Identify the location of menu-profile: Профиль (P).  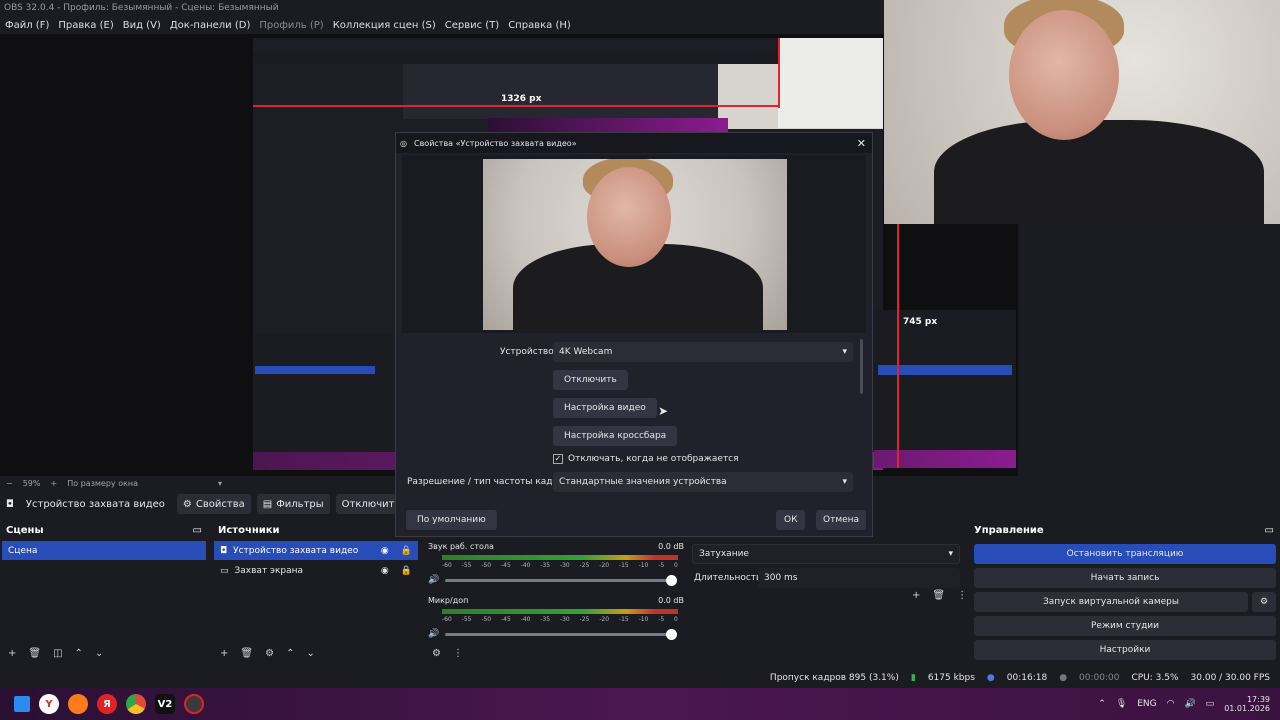
(291, 25).